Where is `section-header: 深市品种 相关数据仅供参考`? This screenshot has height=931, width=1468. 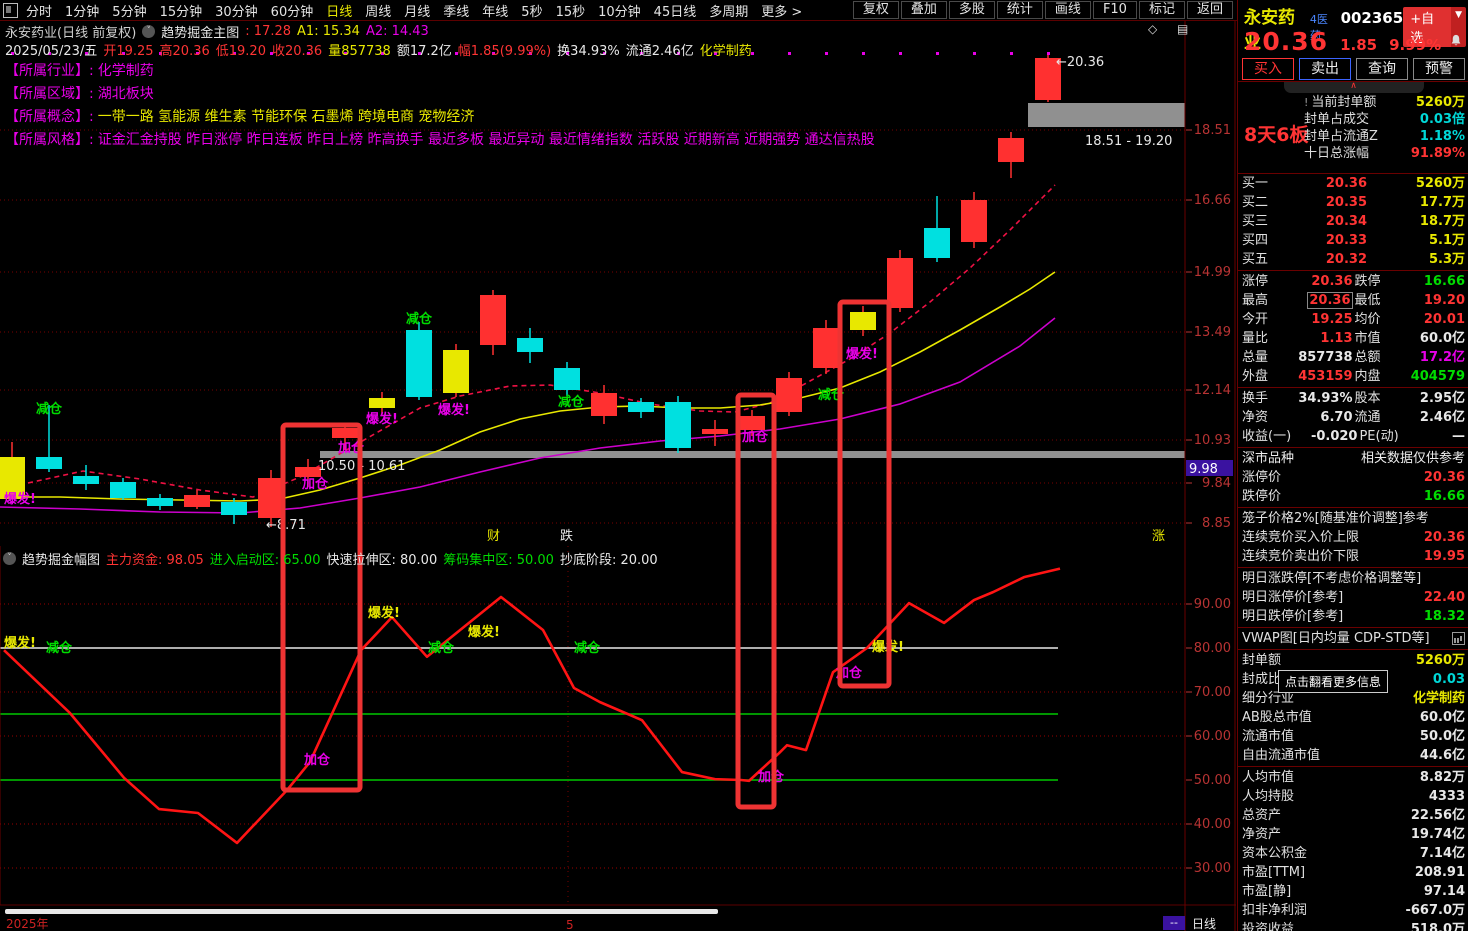
section-header: 深市品种 相关数据仅供参考 is located at coordinates (1353, 458).